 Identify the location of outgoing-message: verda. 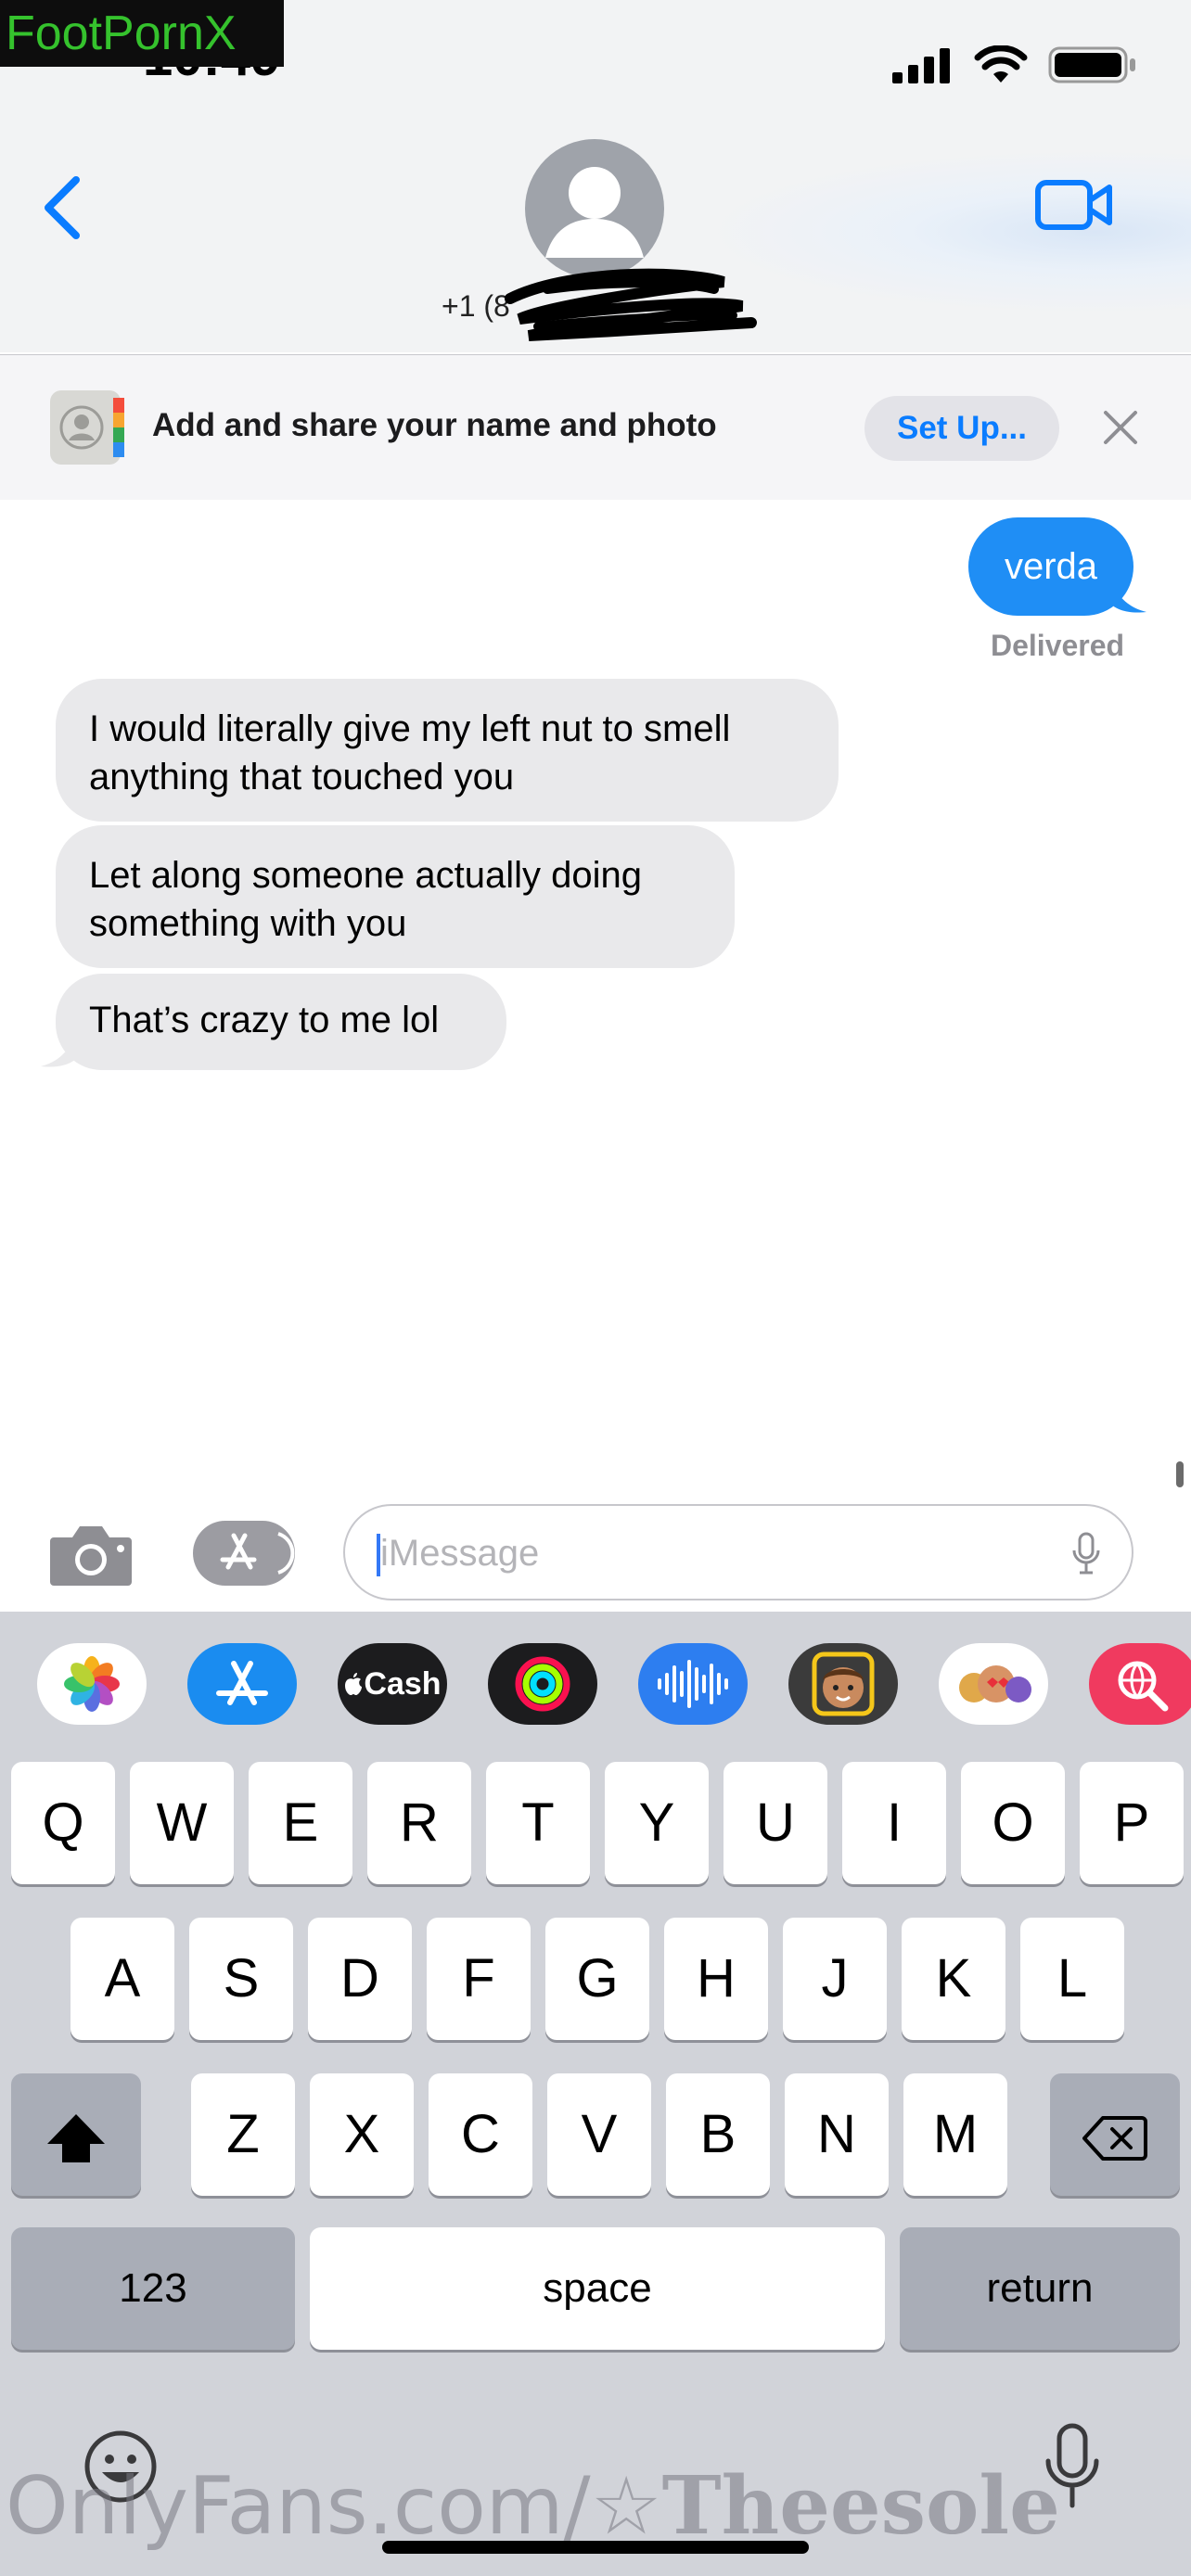
(1050, 566).